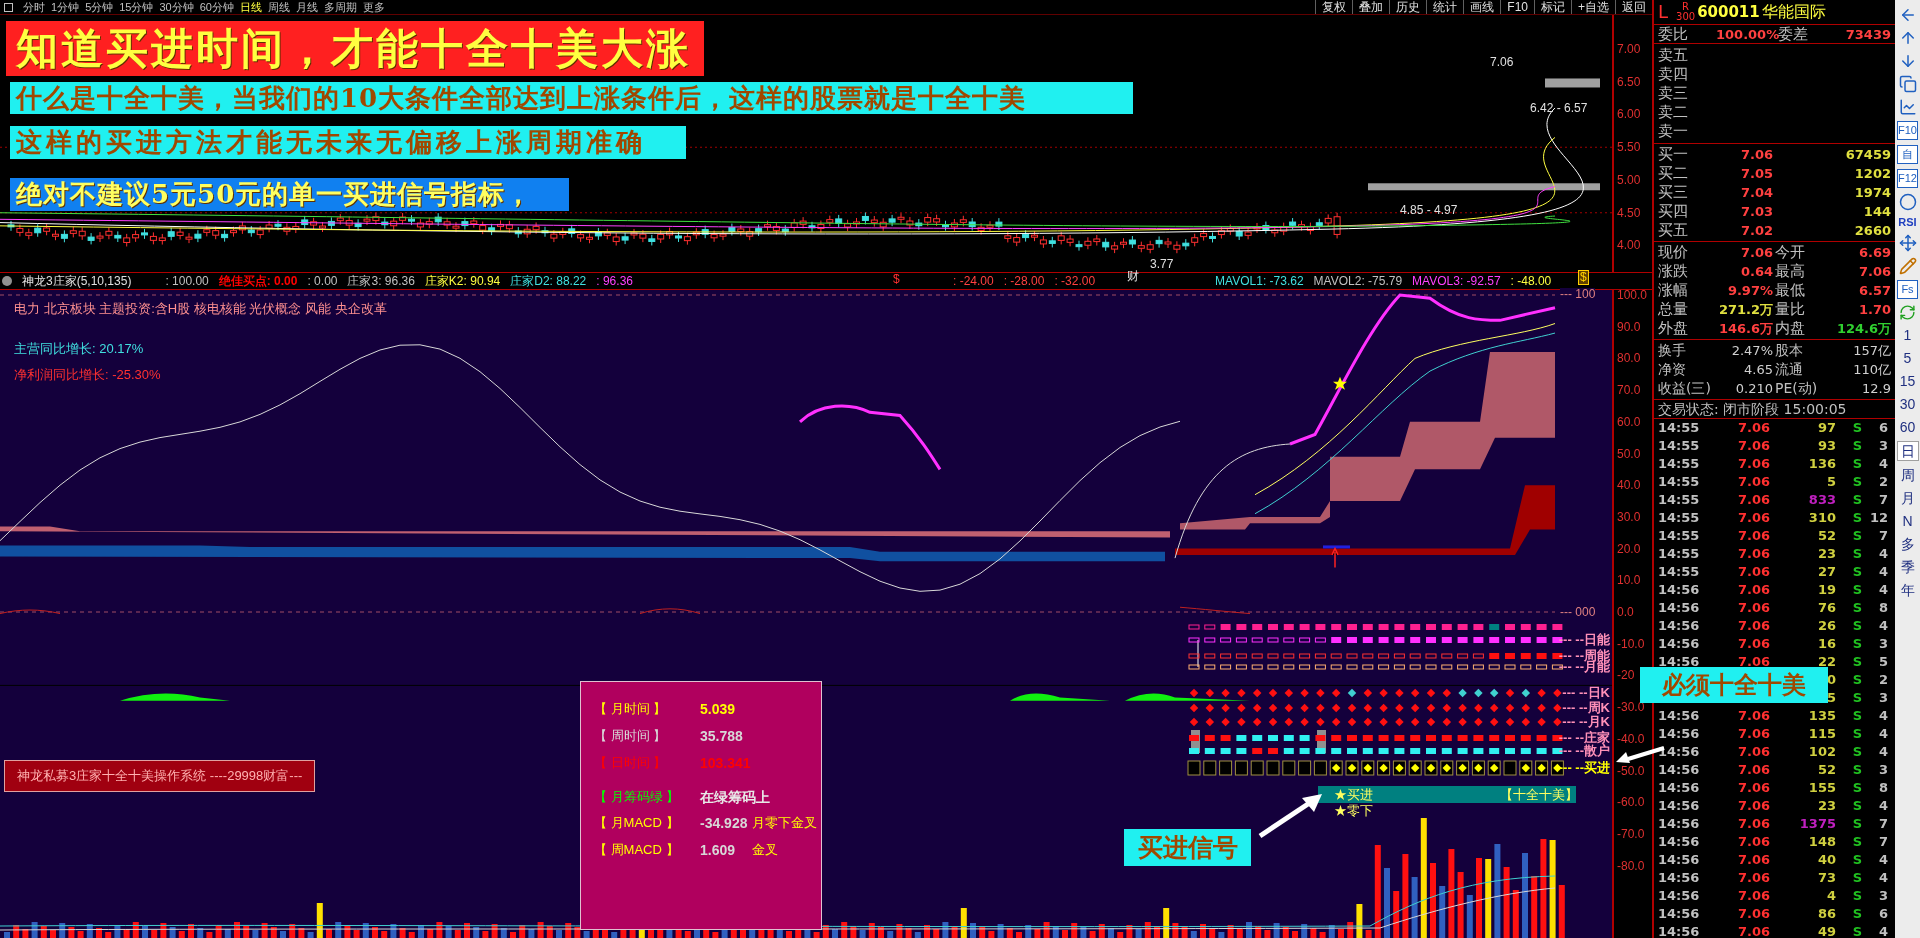  I want to click on axis-label: -10.0, so click(1631, 643).